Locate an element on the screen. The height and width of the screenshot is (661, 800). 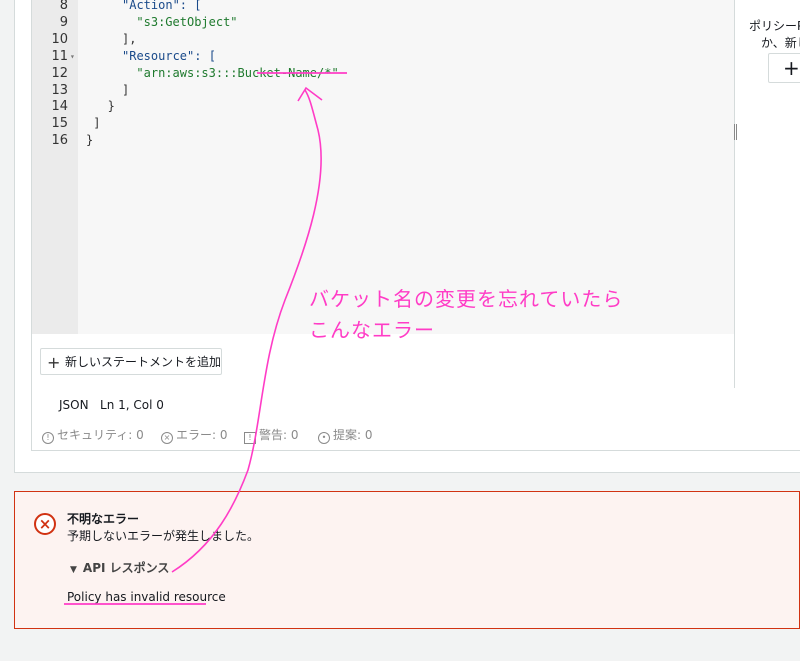
cursor-position: Ln 1, Col 0 is located at coordinates (132, 405).